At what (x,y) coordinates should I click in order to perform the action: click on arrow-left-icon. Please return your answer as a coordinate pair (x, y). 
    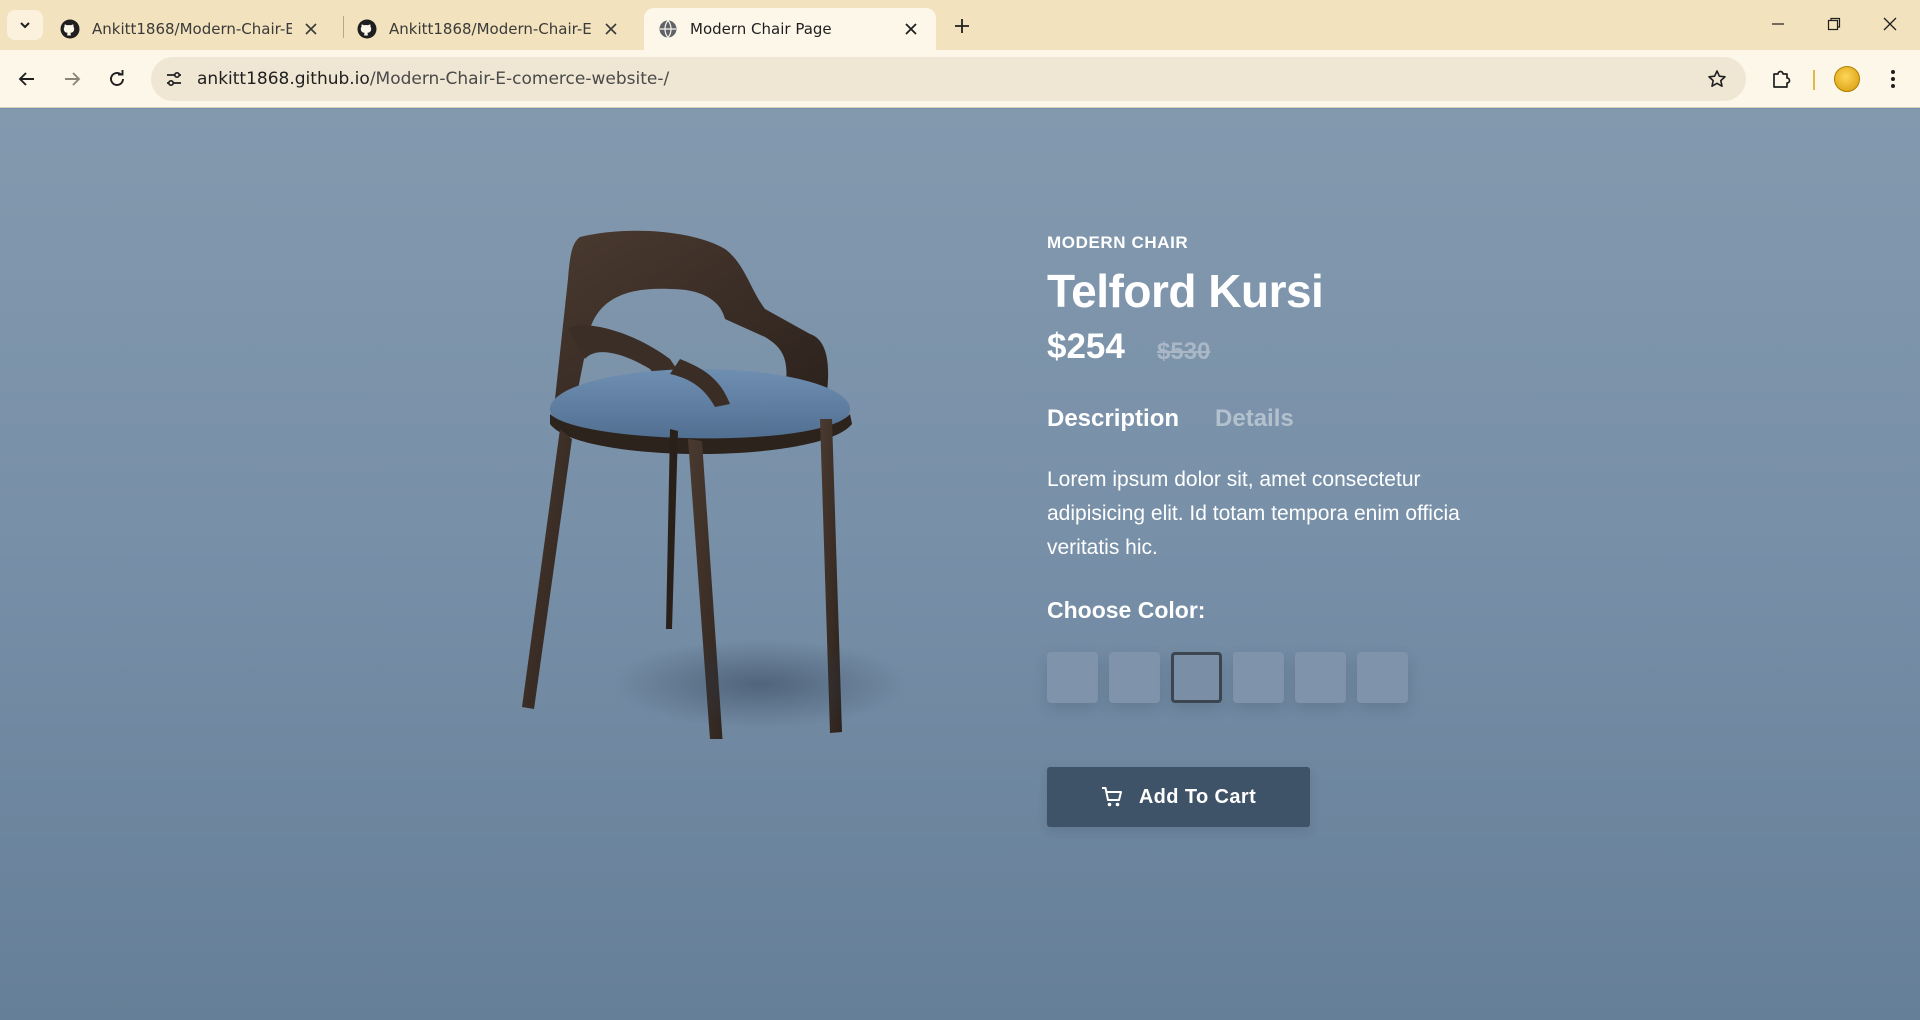
    Looking at the image, I should click on (26, 79).